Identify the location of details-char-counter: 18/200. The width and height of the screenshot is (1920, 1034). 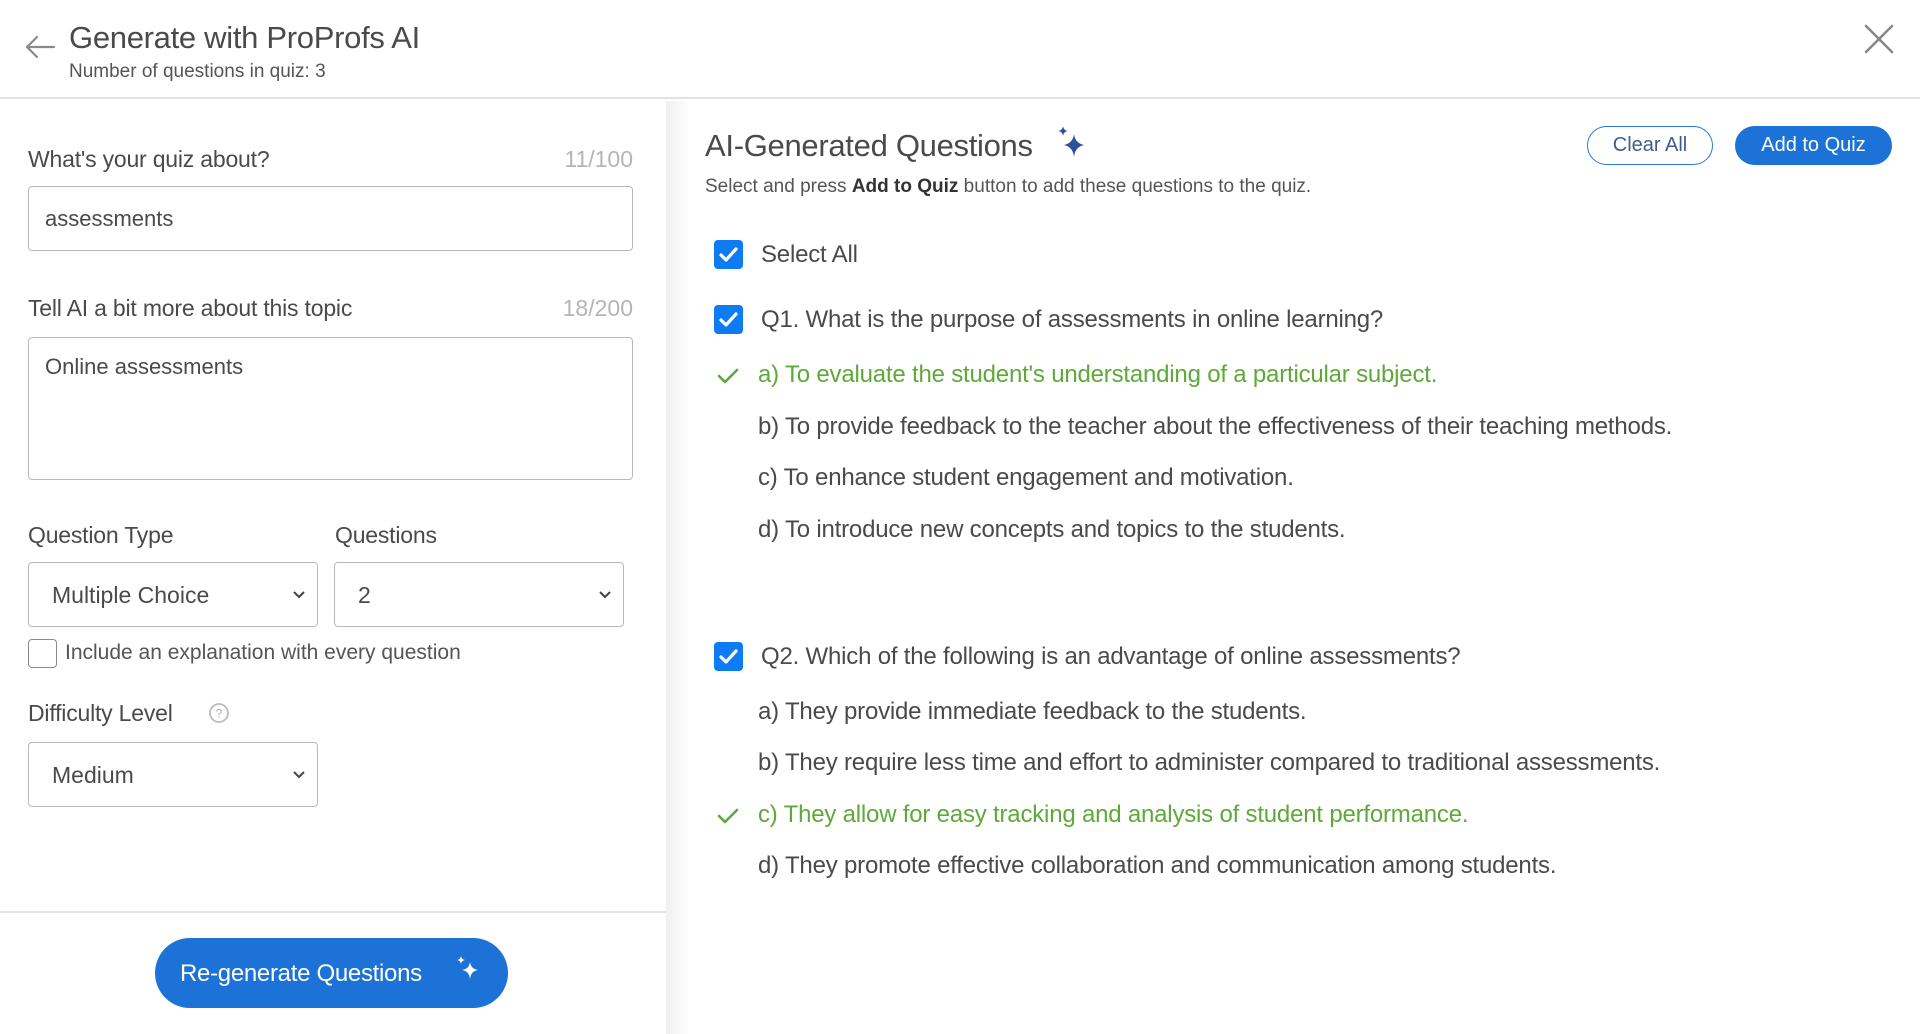
(597, 308).